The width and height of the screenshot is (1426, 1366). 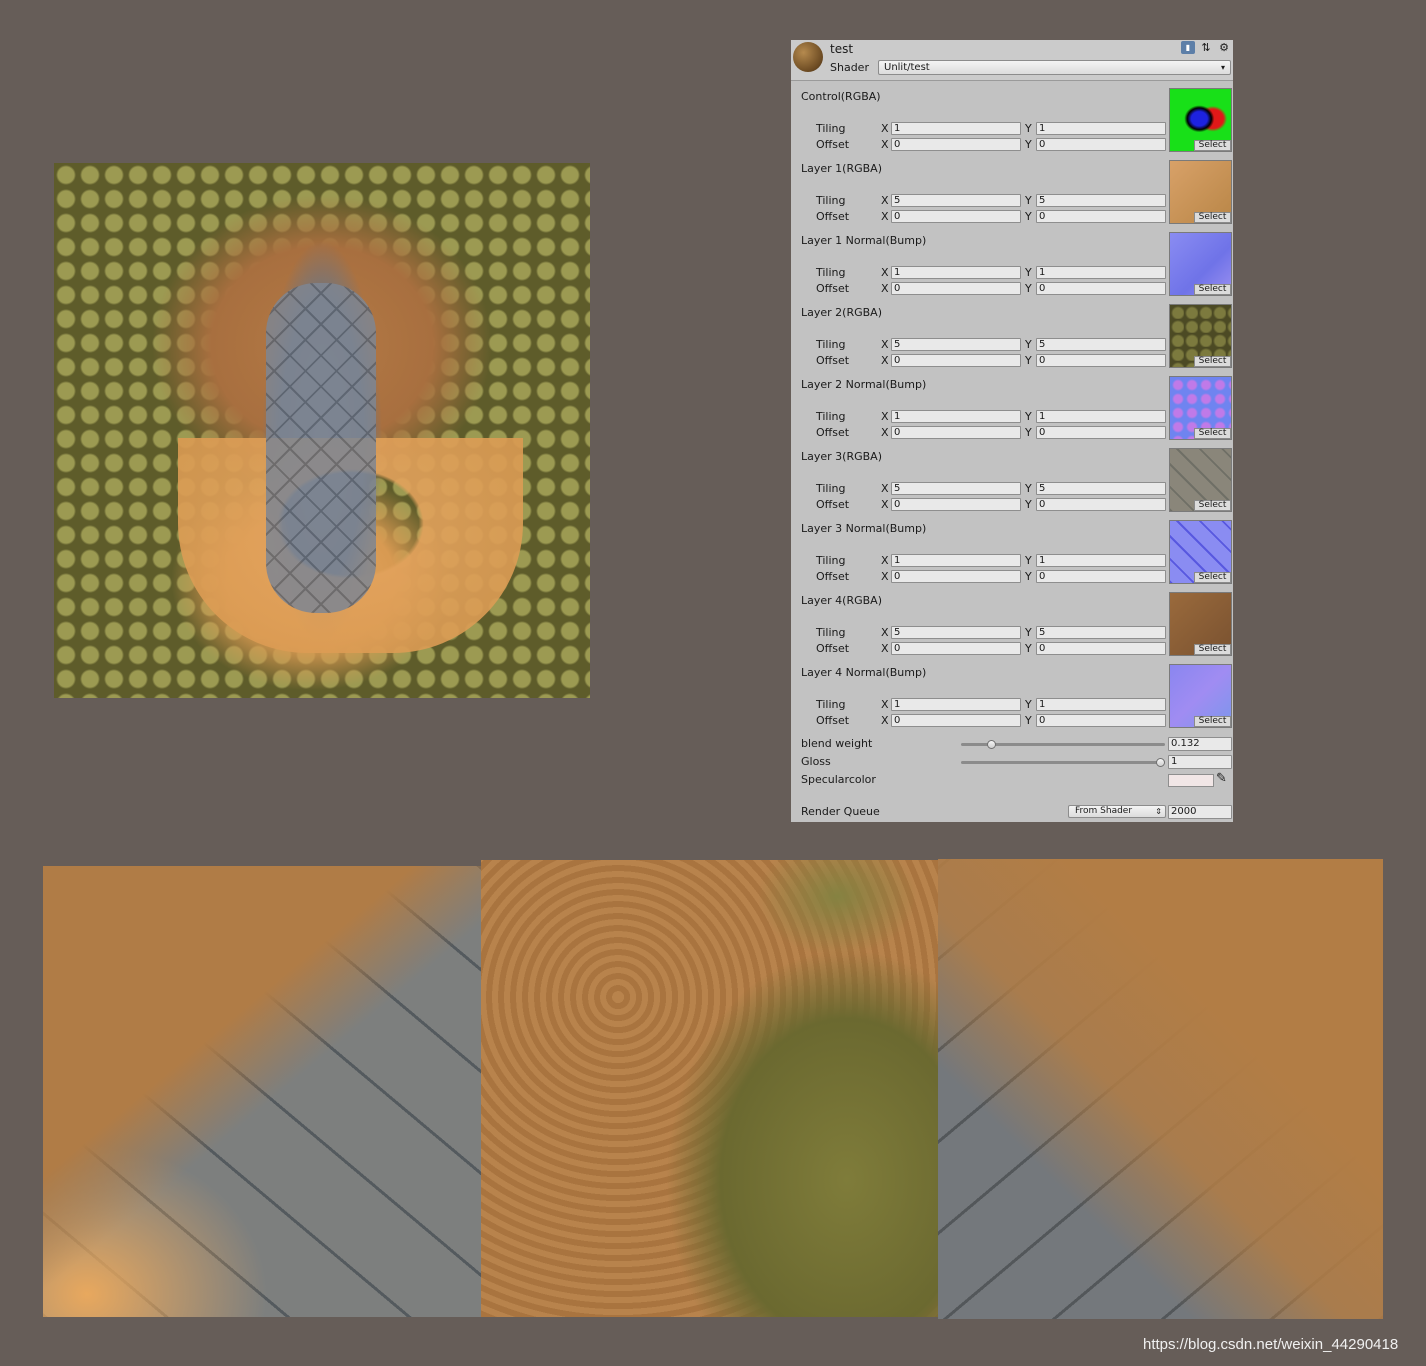 What do you see at coordinates (841, 600) in the screenshot?
I see `property-title: Layer 4(RGBA)` at bounding box center [841, 600].